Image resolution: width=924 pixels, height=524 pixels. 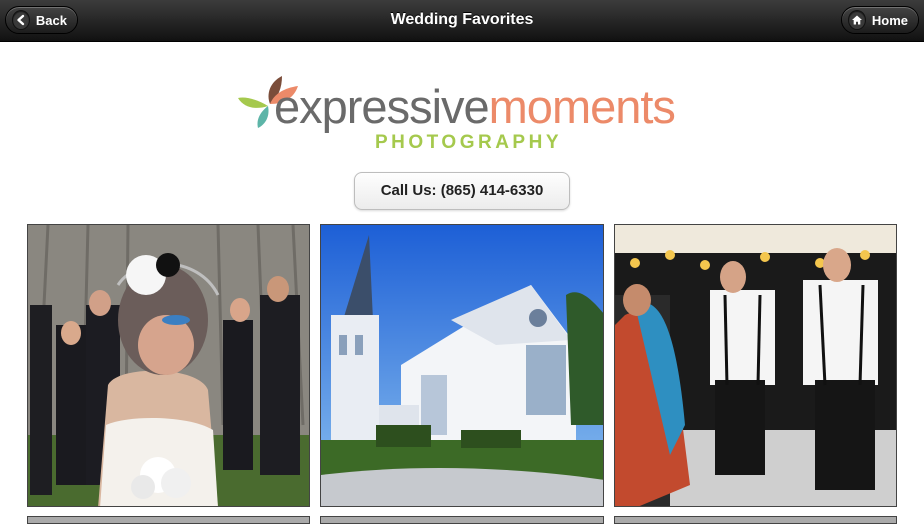 I want to click on call-us-button: Call Us: (865) 414-6330, so click(x=462, y=191).